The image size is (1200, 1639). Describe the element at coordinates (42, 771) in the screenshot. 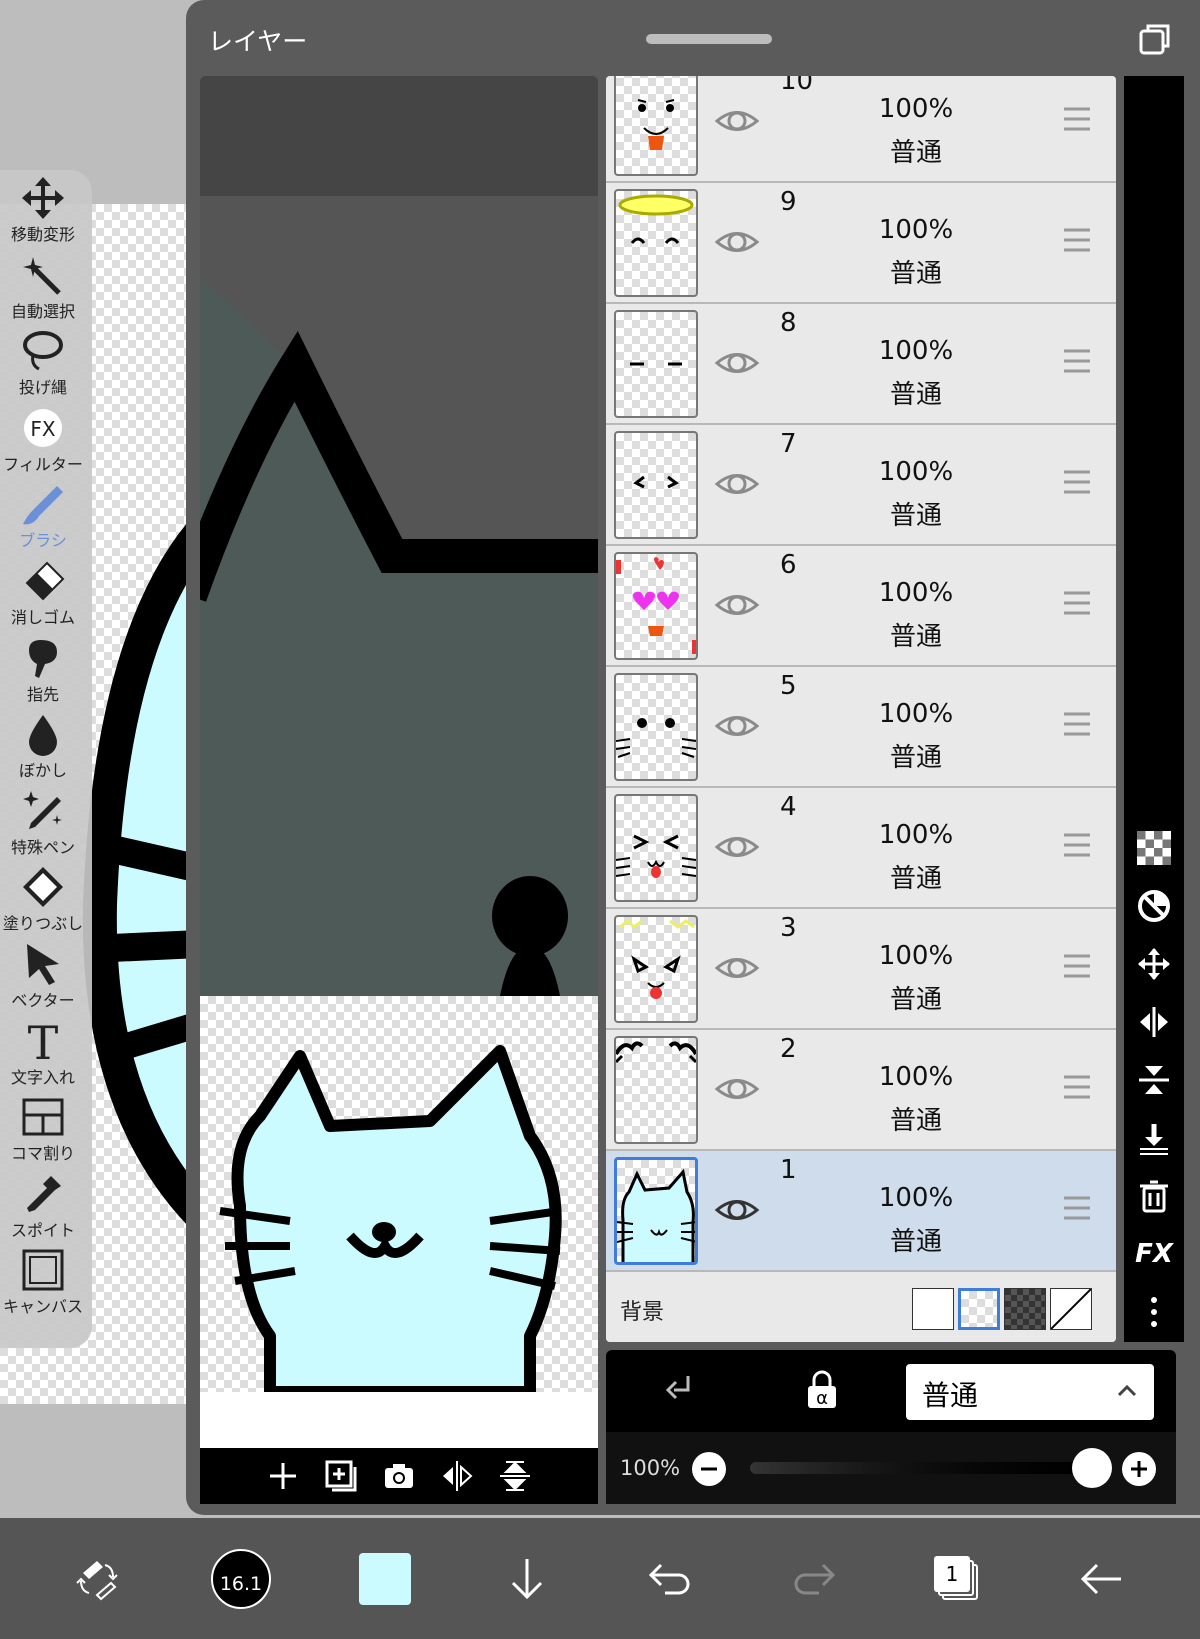

I see `tool-label: ぼかし` at that location.